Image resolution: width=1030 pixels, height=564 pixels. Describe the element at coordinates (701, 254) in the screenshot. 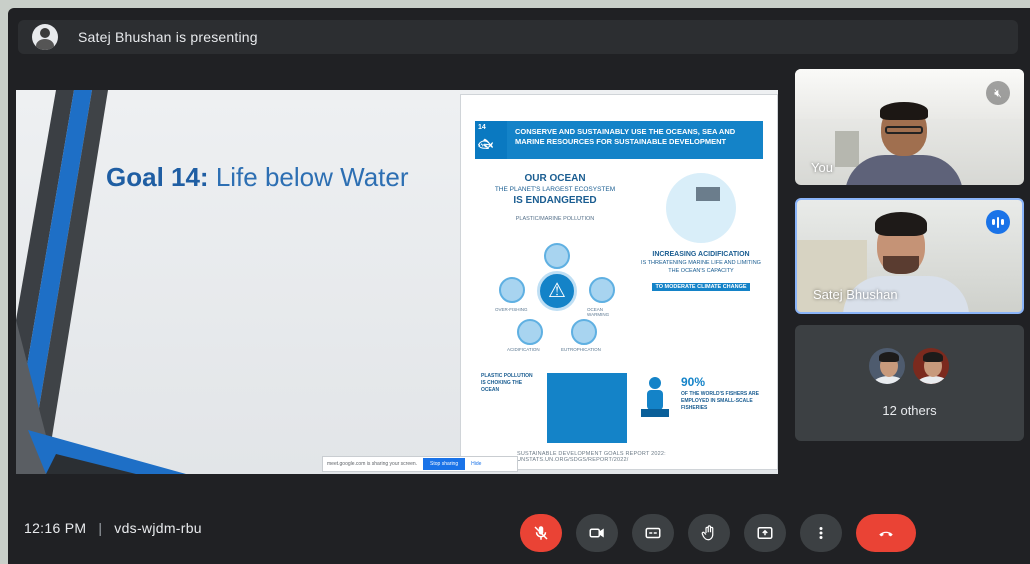

I see `acidification-title: INCREASING ACIDIFICATION` at that location.